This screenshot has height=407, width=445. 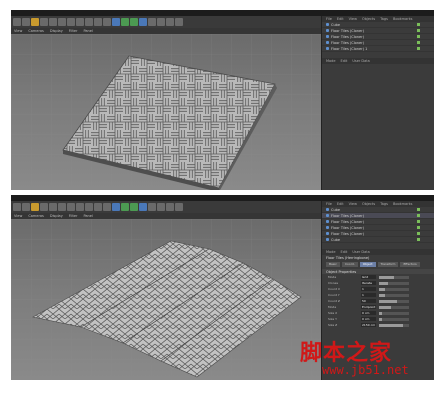 What do you see at coordinates (368, 283) in the screenshot?
I see `attribute-value-field: Iterate` at bounding box center [368, 283].